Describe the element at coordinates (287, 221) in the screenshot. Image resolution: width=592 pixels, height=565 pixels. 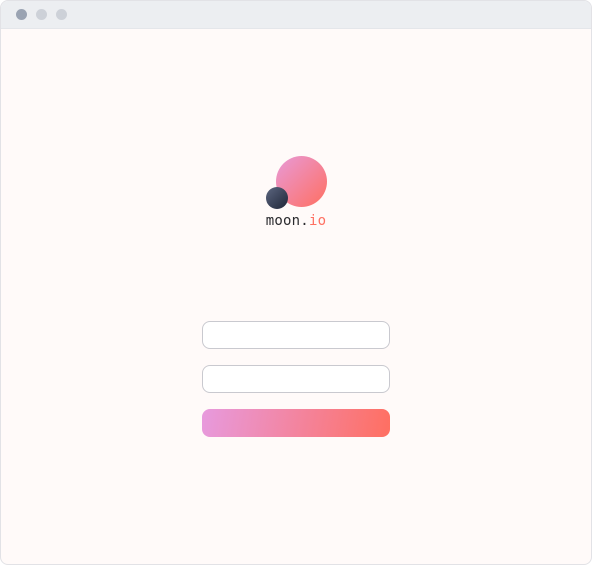
I see `brand-name-primary: moon.` at that location.